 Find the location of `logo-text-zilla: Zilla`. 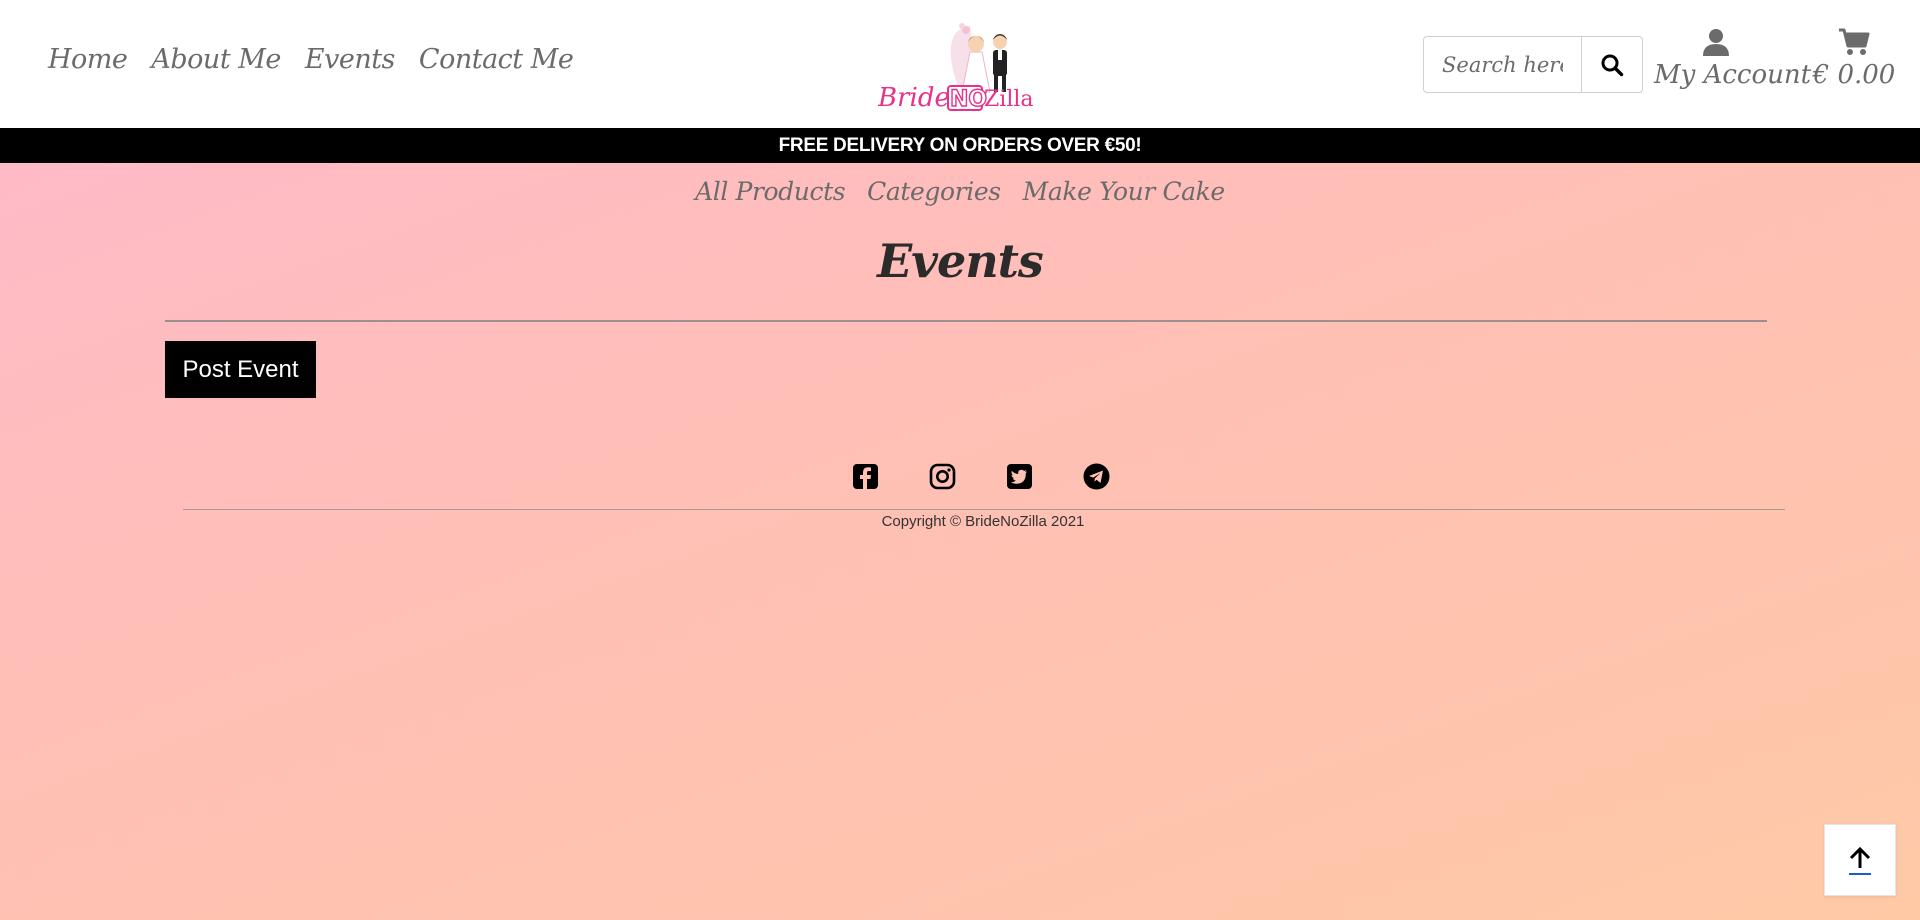

logo-text-zilla: Zilla is located at coordinates (1009, 99).